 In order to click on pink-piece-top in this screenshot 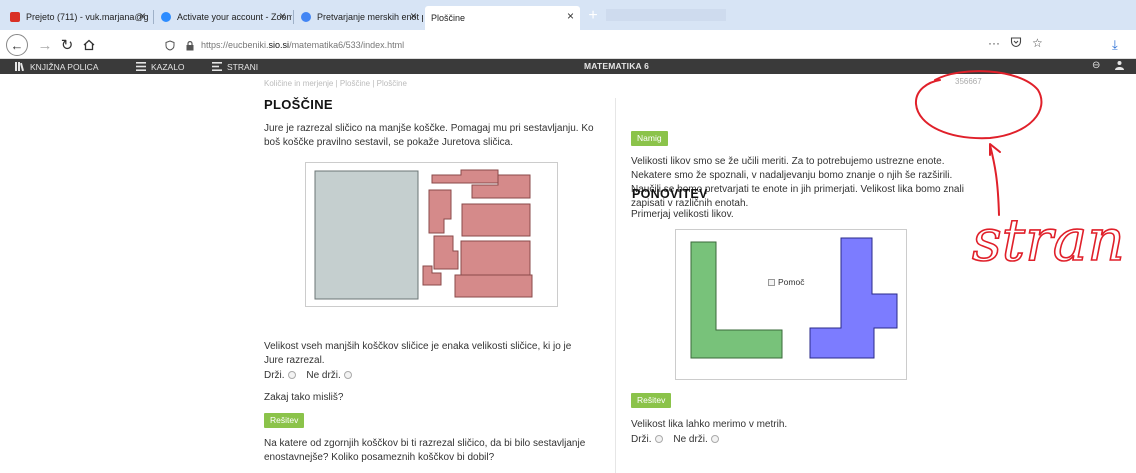, I will do `click(465, 176)`.